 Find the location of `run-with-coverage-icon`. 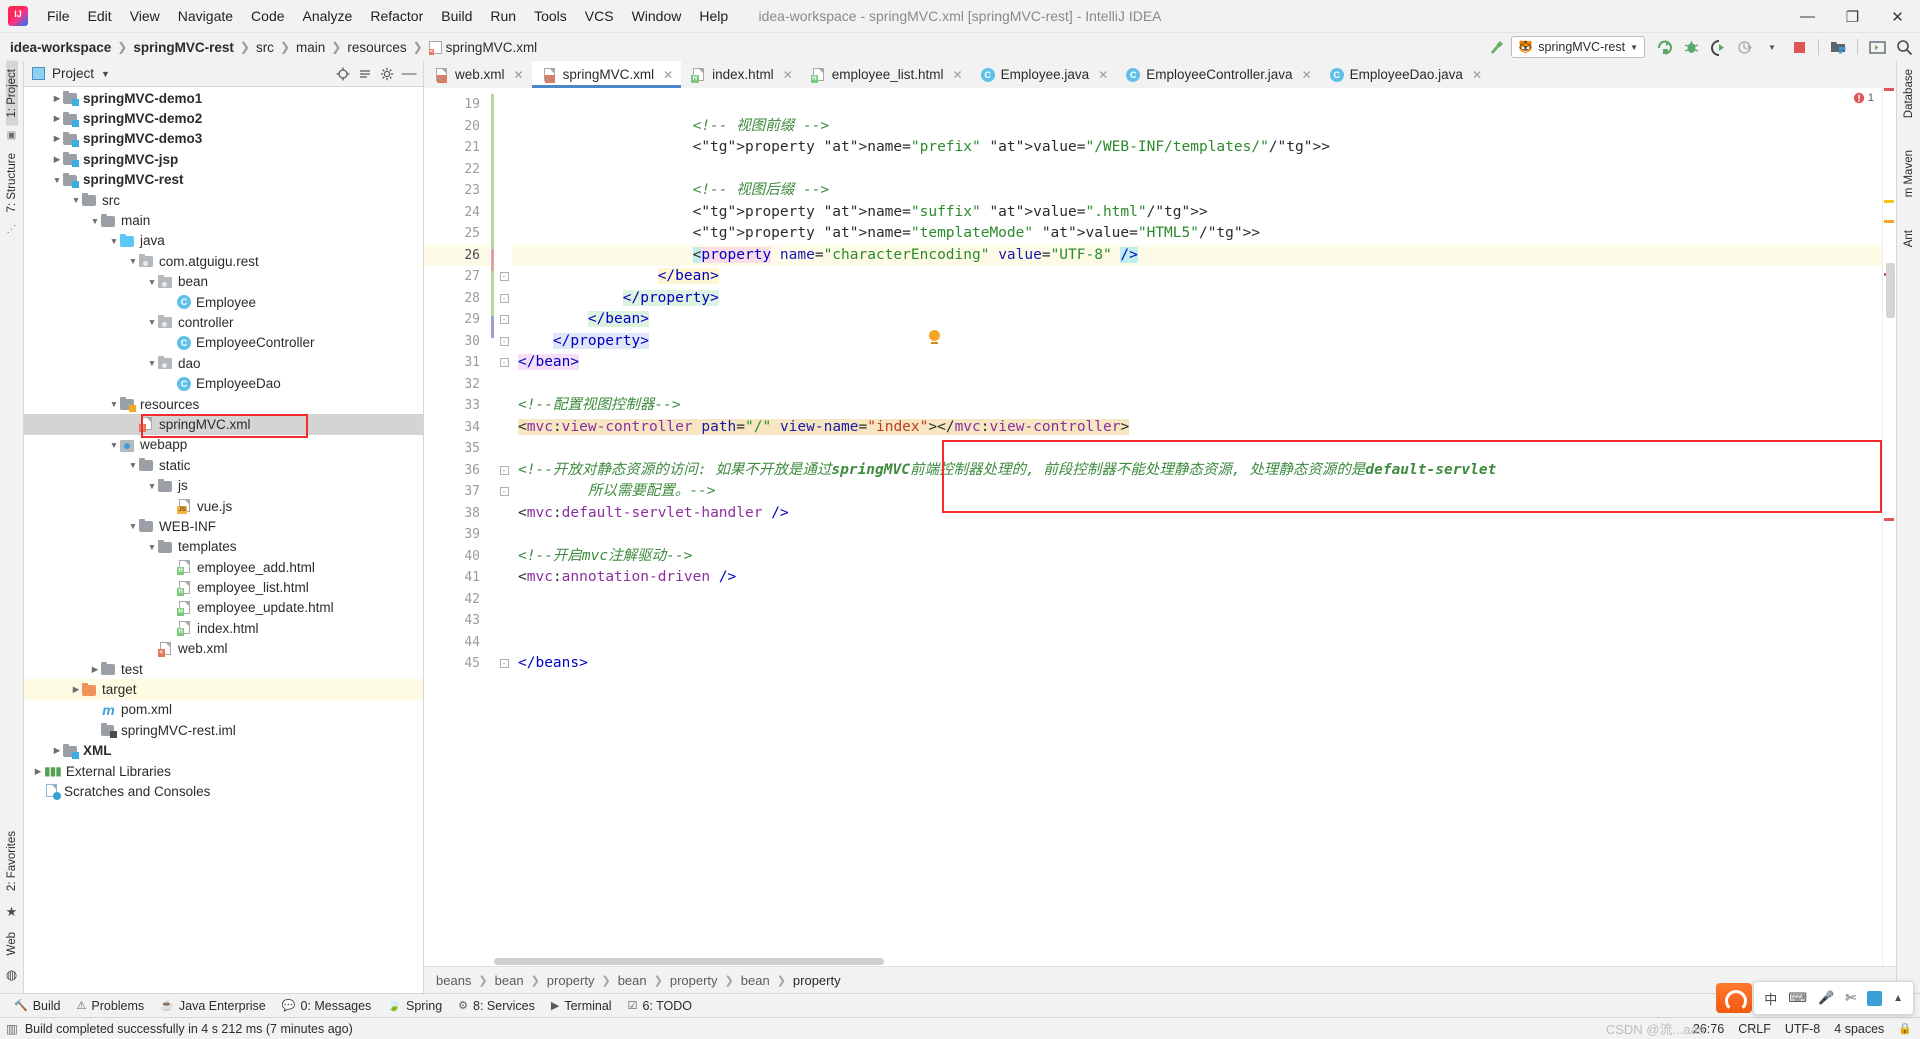

run-with-coverage-icon is located at coordinates (1718, 47).